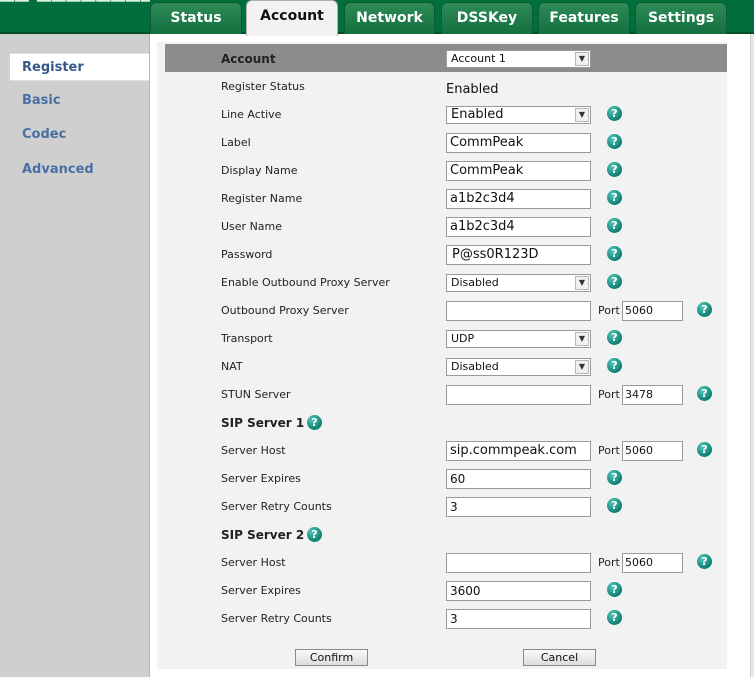 Image resolution: width=754 pixels, height=677 pixels. Describe the element at coordinates (472, 89) in the screenshot. I see `register-status-value: Enabled` at that location.